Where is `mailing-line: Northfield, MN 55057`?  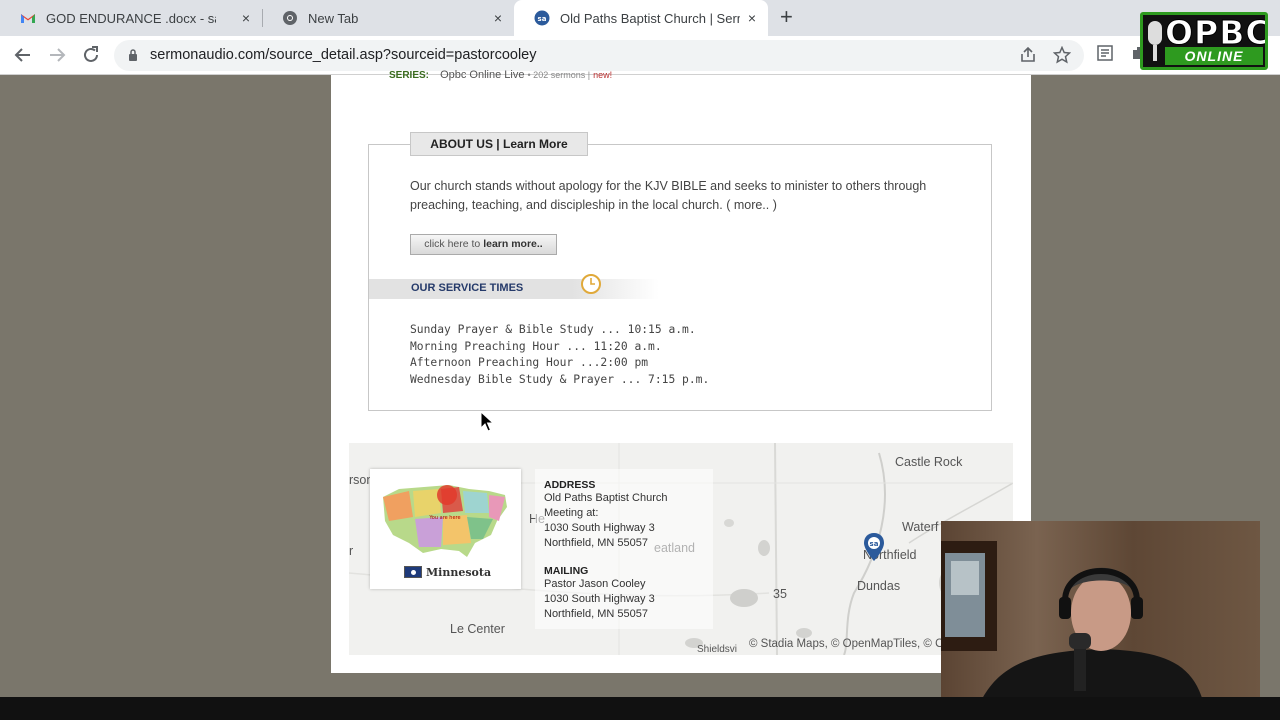
mailing-line: Northfield, MN 55057 is located at coordinates (596, 614).